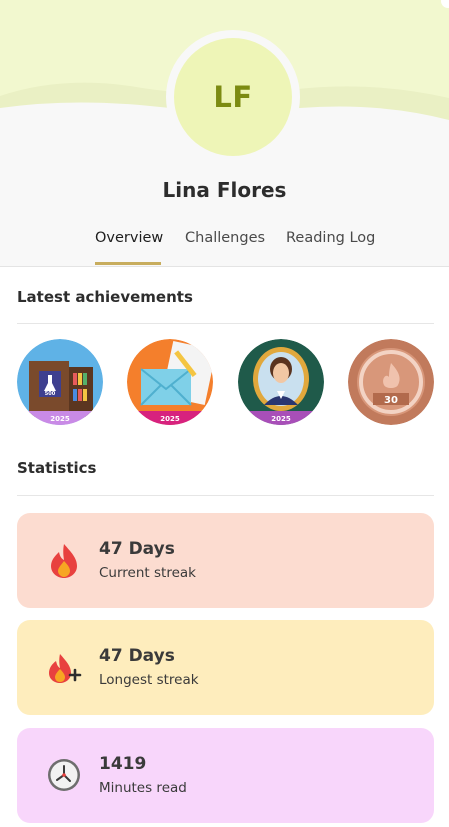 This screenshot has width=449, height=827. Describe the element at coordinates (281, 382) in the screenshot. I see `portrait-author-badge-icon: 2025` at that location.